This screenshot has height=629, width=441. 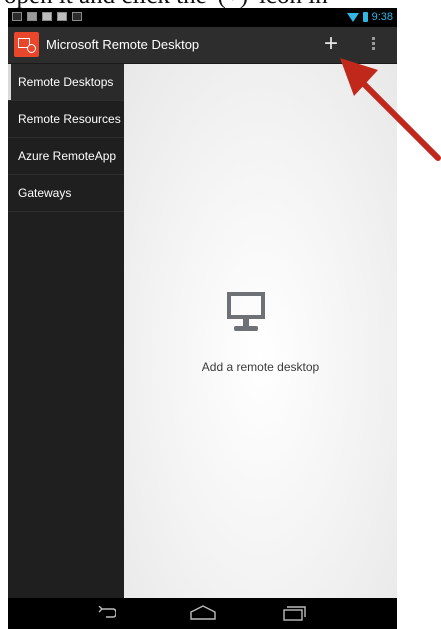 I want to click on status-bar: 9:38, so click(x=202, y=17).